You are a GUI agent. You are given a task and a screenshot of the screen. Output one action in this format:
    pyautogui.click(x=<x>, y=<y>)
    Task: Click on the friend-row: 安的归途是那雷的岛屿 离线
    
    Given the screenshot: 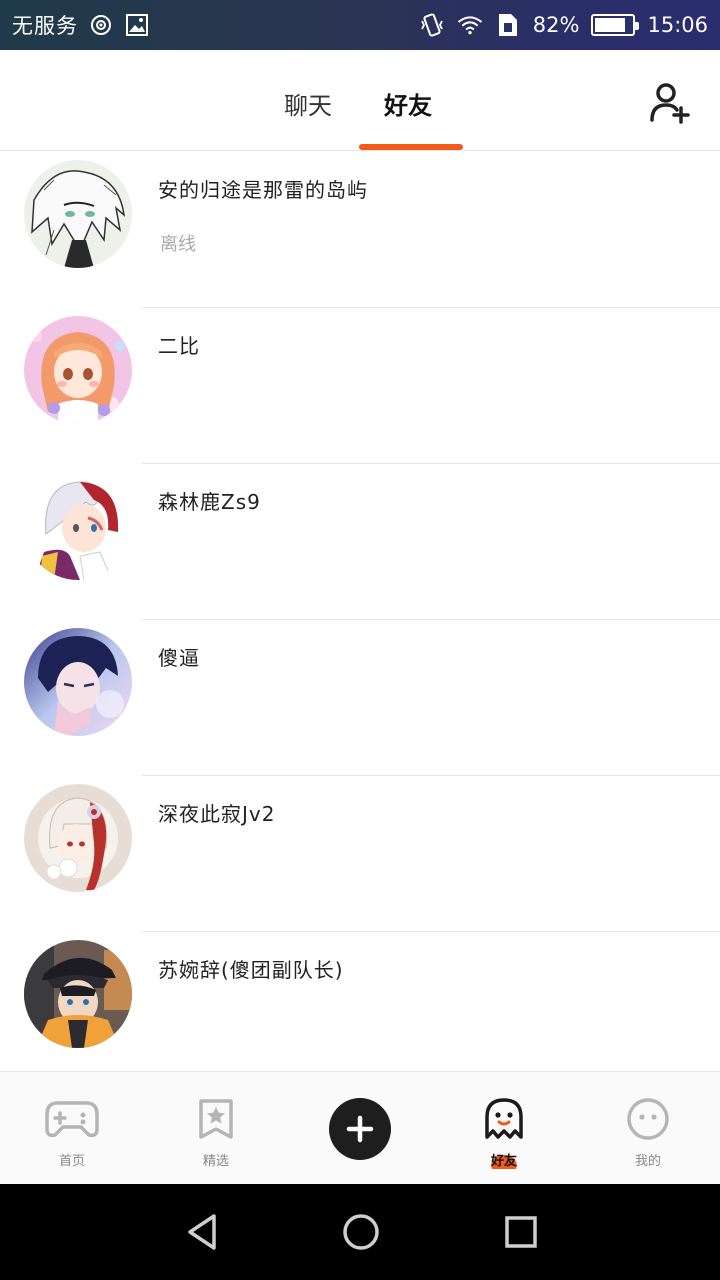 What is the action you would take?
    pyautogui.click(x=360, y=230)
    